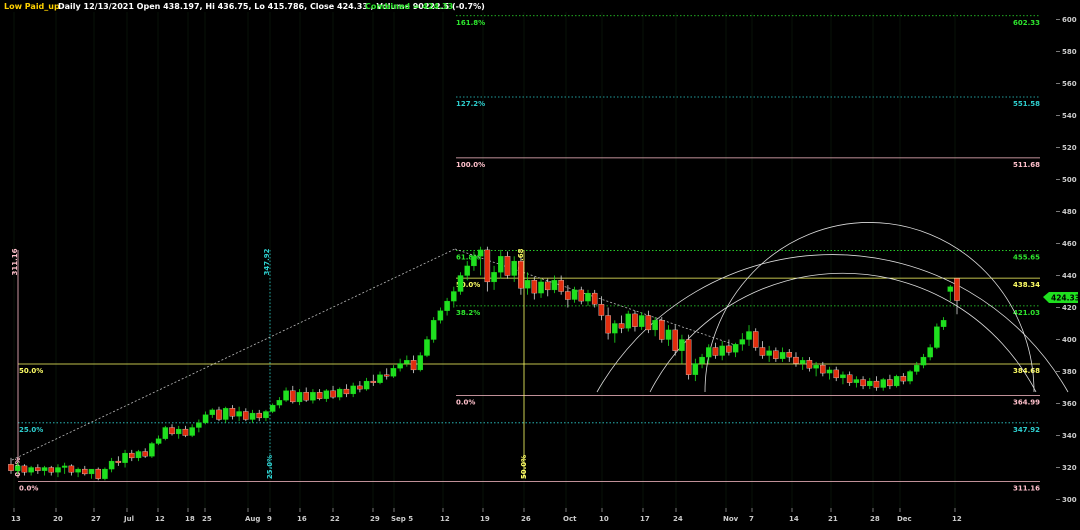 The width and height of the screenshot is (1080, 530). What do you see at coordinates (1026, 313) in the screenshot?
I see `fib-level-value: 421.03` at bounding box center [1026, 313].